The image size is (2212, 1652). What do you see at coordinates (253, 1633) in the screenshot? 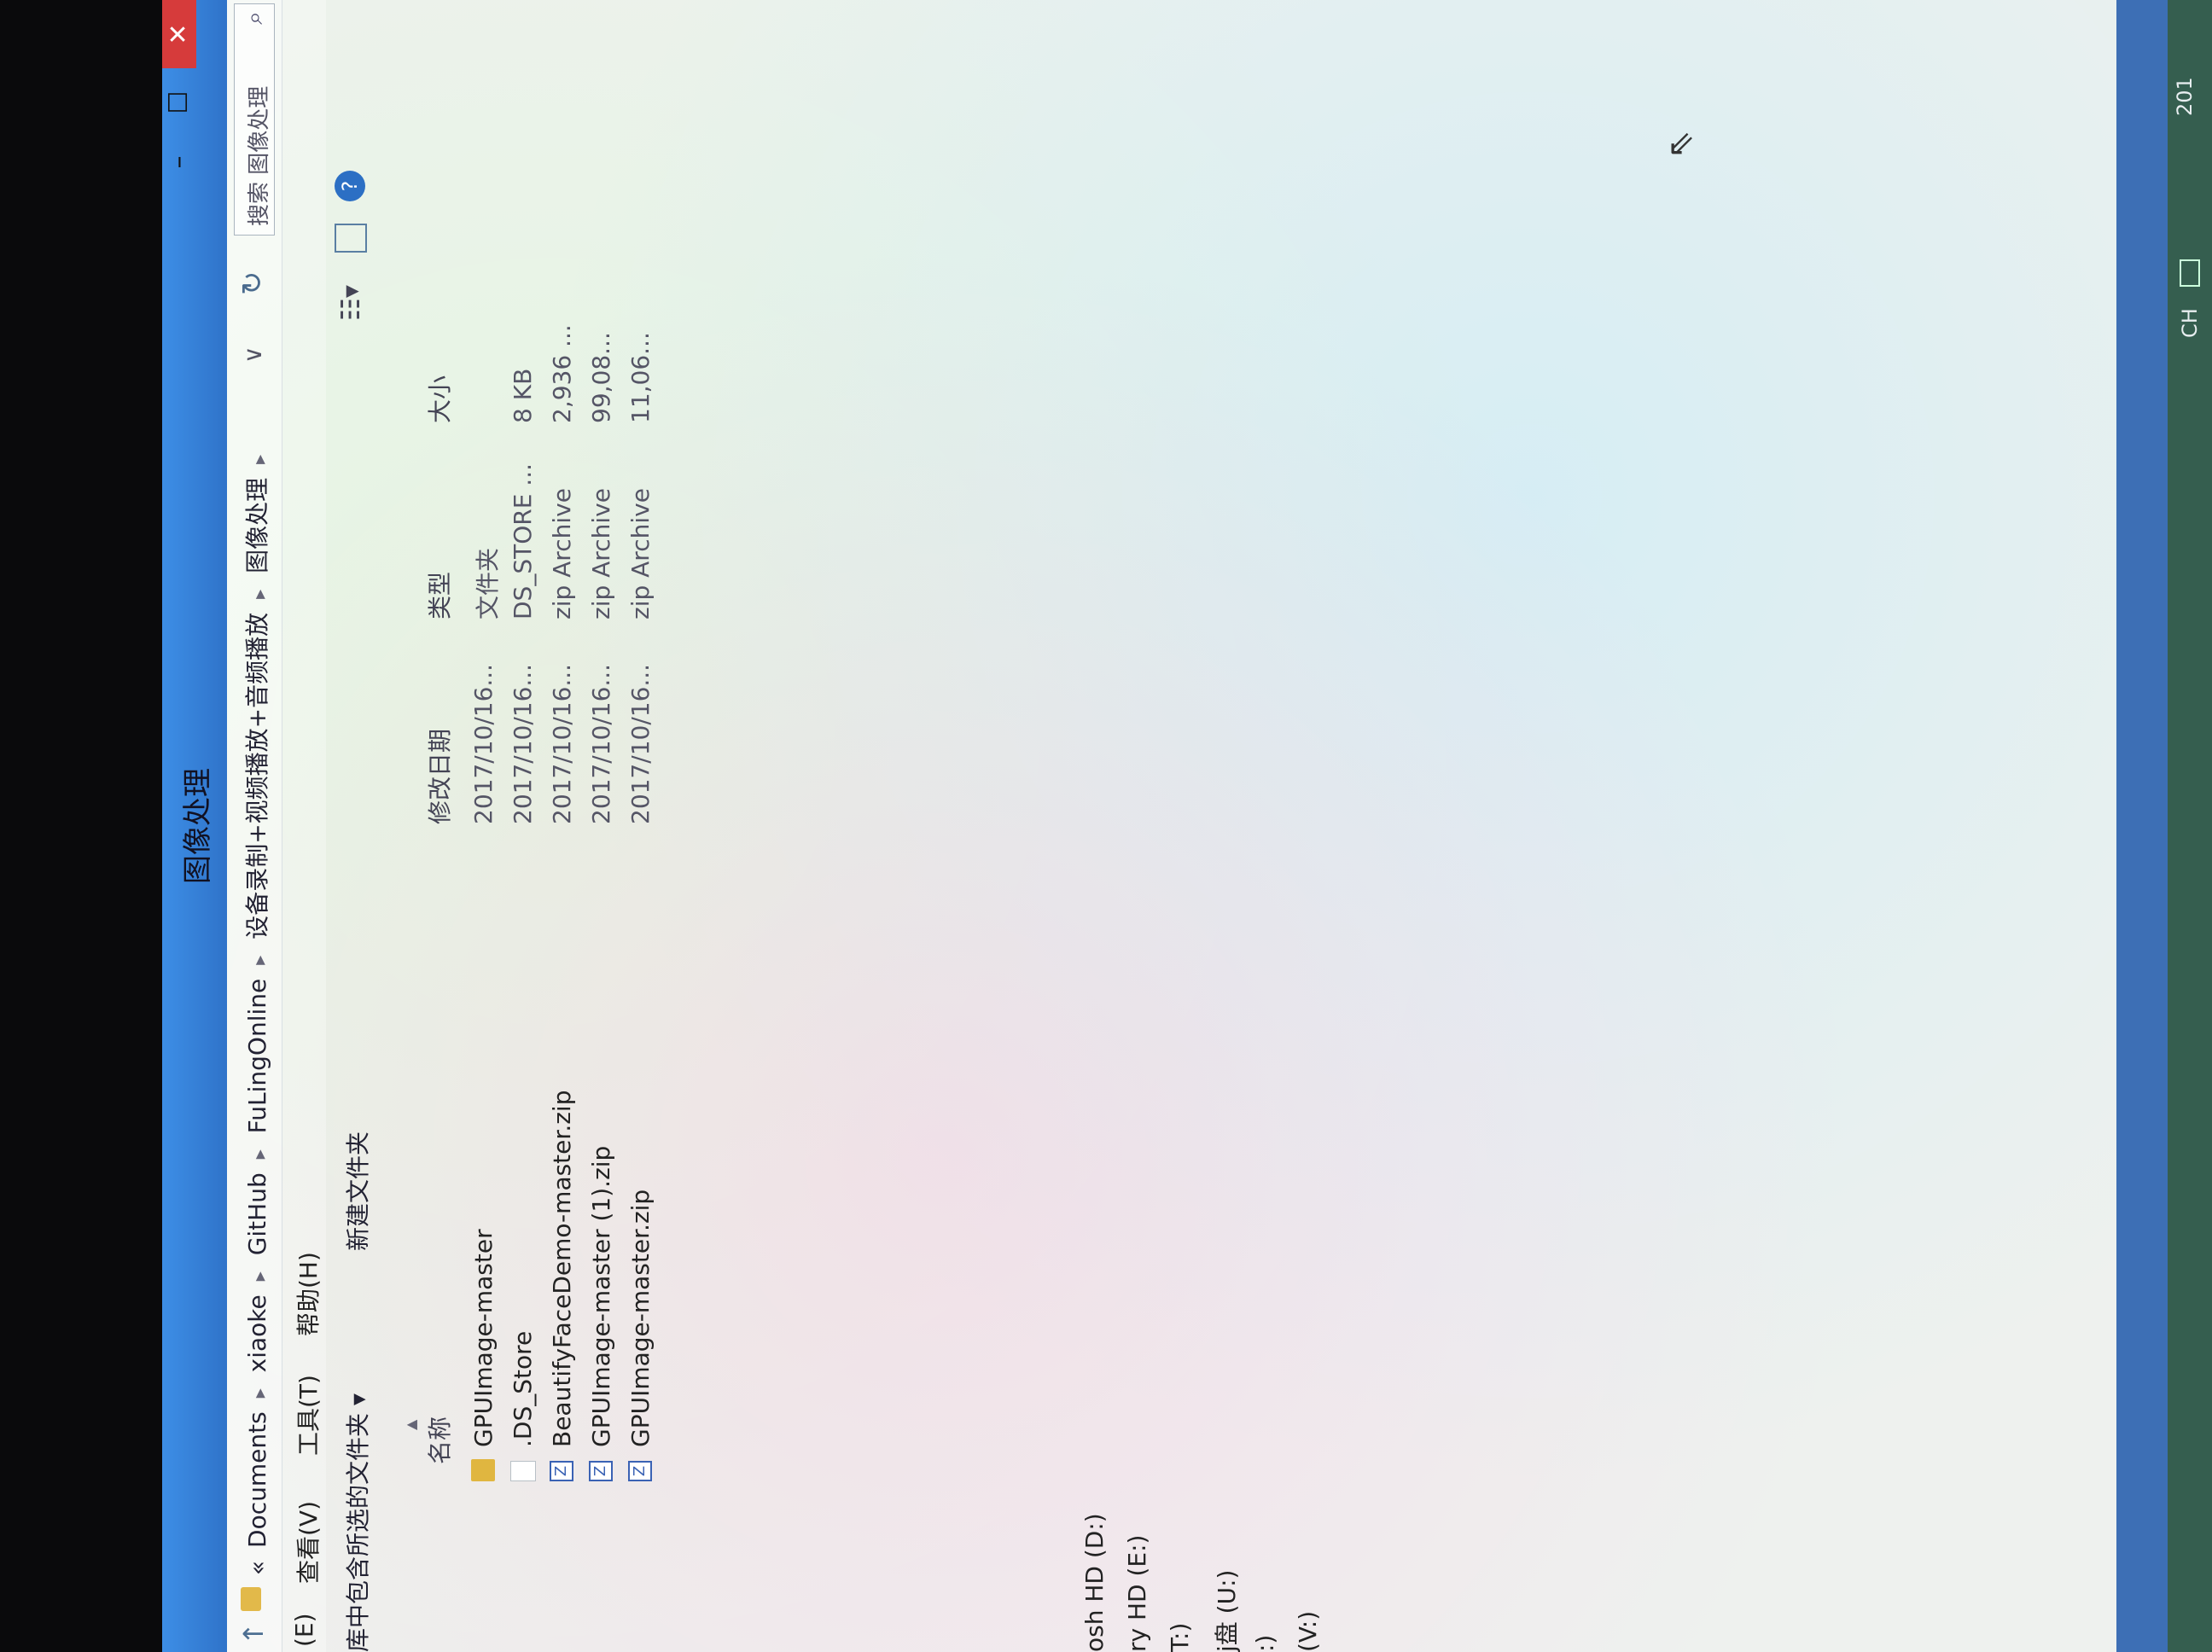
I see `up-arrow-icon: ↑` at bounding box center [253, 1633].